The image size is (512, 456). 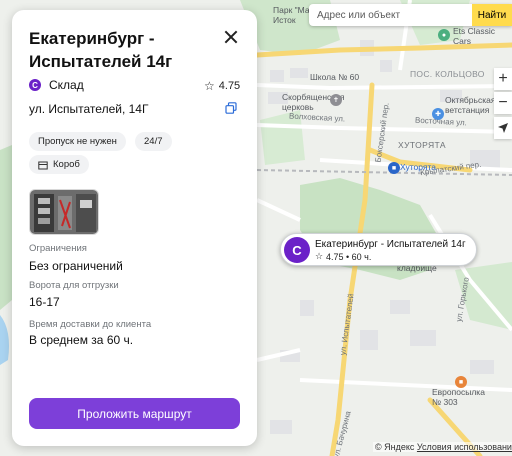 What do you see at coordinates (503, 103) in the screenshot?
I see `zoom-out-button: −` at bounding box center [503, 103].